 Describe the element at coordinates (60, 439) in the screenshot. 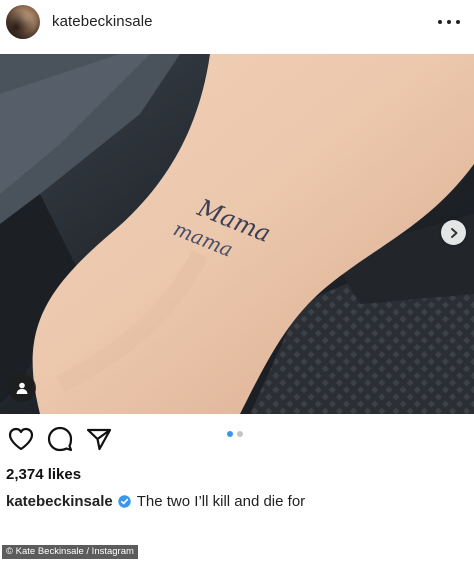

I see `comment-icon` at that location.